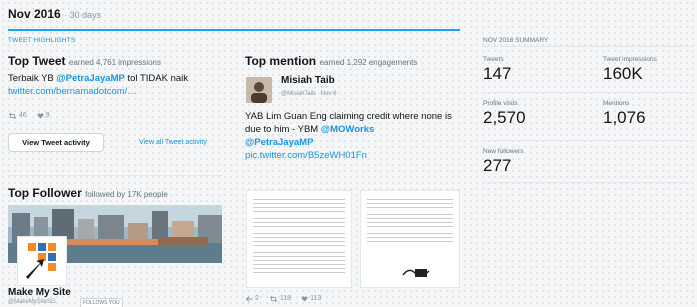  I want to click on top-follower-avatar, so click(42, 261).